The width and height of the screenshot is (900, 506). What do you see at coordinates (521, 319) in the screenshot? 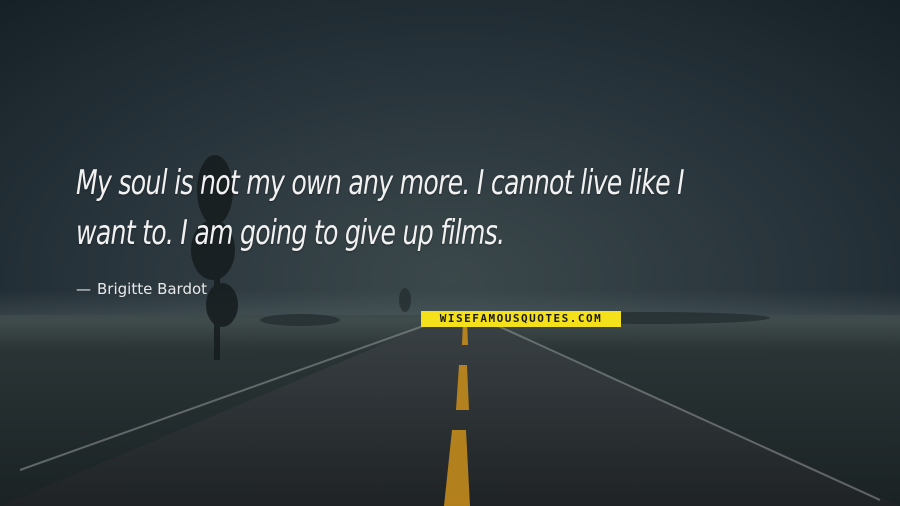
I see `site-watermark: WISEFAMOUSQUOTES.COM` at bounding box center [521, 319].